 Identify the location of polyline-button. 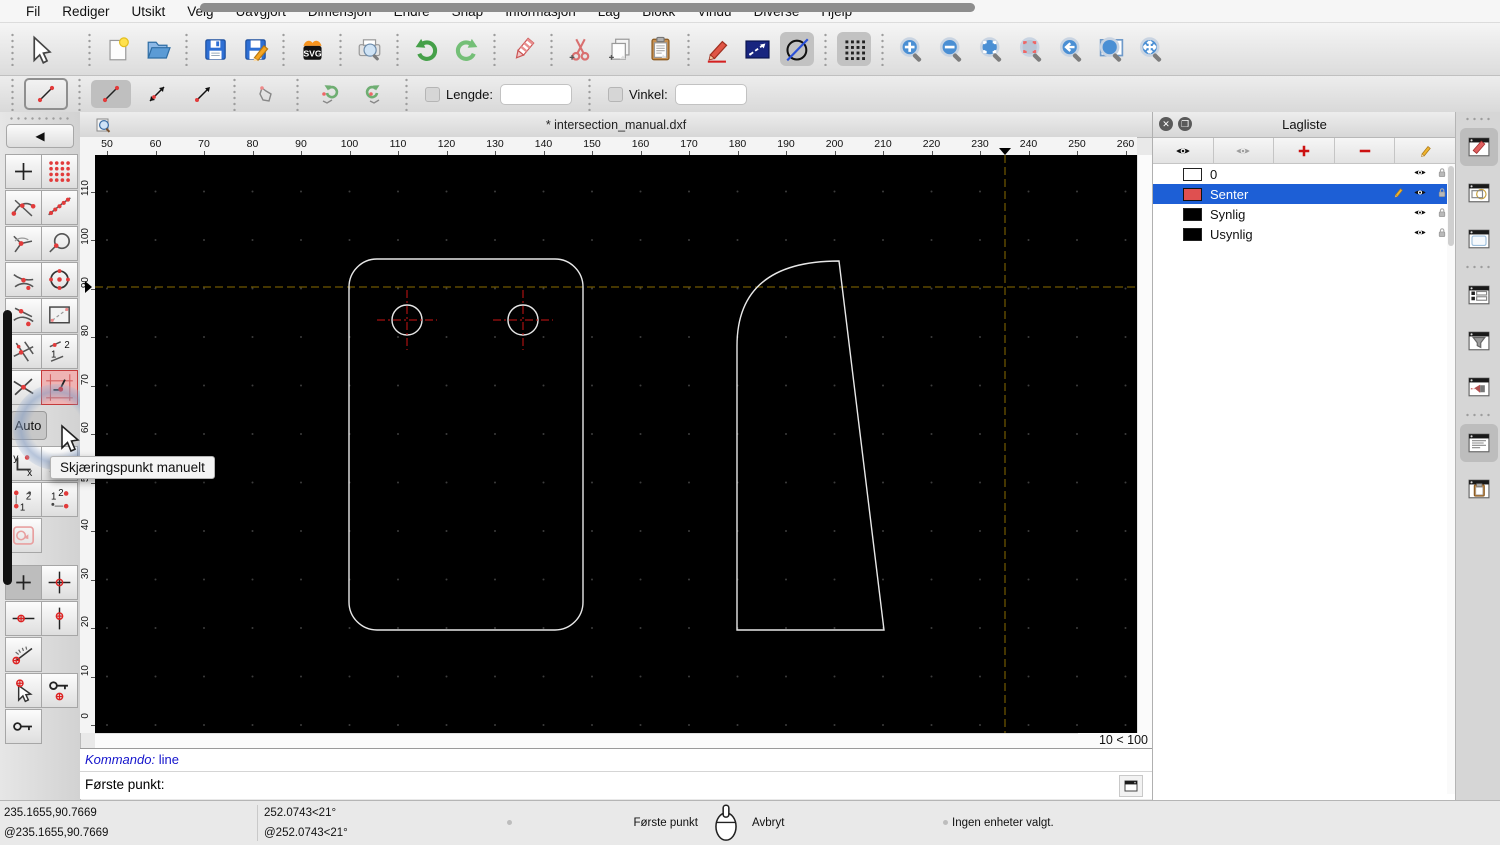
(266, 94).